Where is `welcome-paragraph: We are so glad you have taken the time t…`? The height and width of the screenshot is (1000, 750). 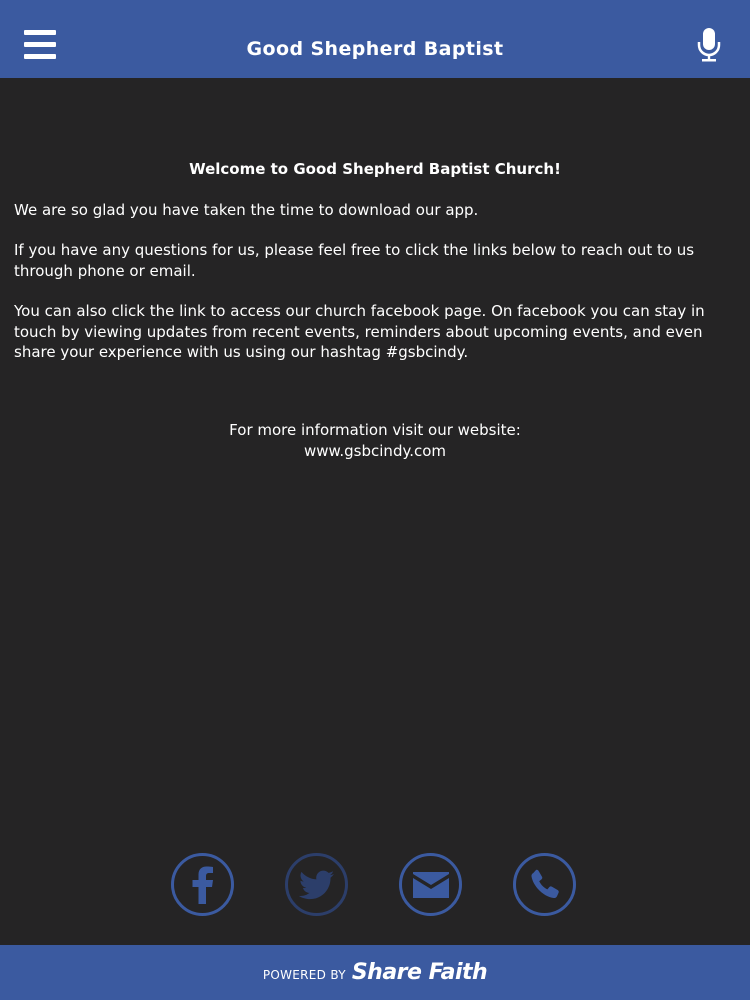
welcome-paragraph: We are so glad you have taken the time t… is located at coordinates (246, 210).